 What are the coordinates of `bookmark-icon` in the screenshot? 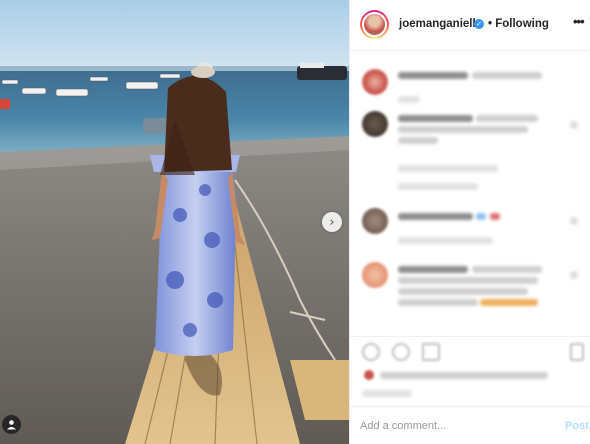 It's located at (577, 352).